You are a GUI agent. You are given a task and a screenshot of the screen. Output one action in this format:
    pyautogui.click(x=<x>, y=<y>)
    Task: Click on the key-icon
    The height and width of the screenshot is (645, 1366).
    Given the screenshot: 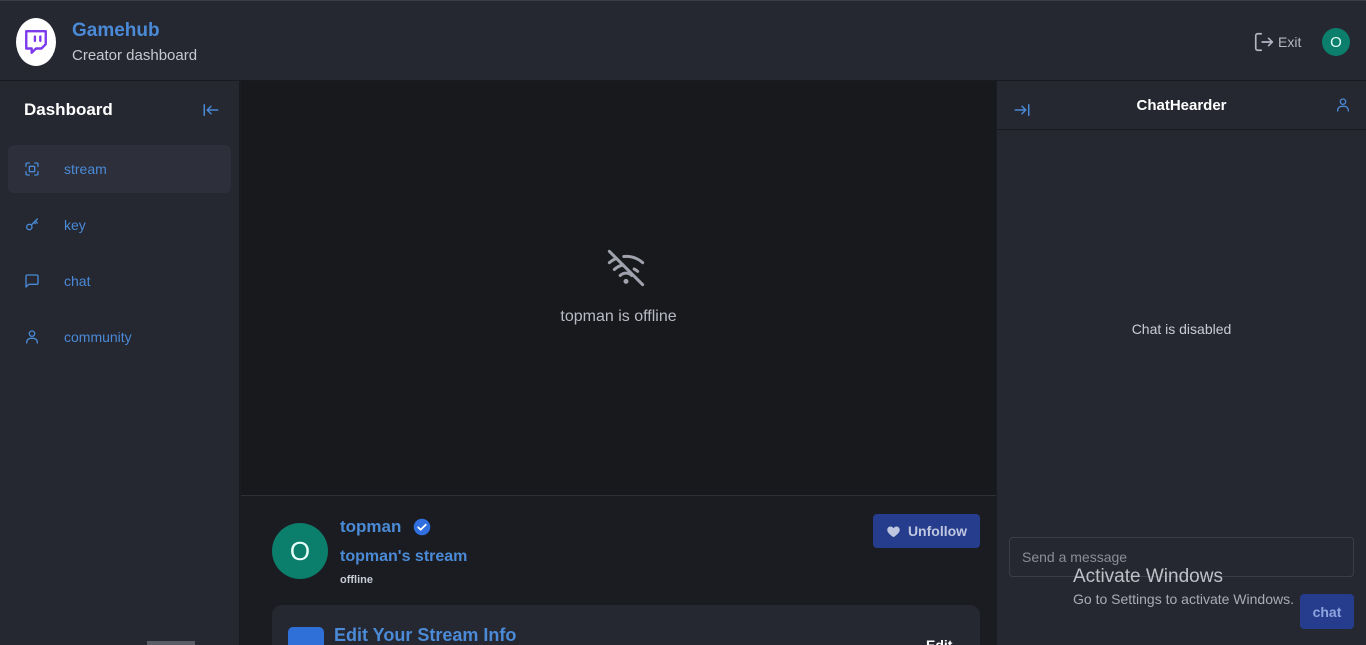 What is the action you would take?
    pyautogui.click(x=32, y=224)
    